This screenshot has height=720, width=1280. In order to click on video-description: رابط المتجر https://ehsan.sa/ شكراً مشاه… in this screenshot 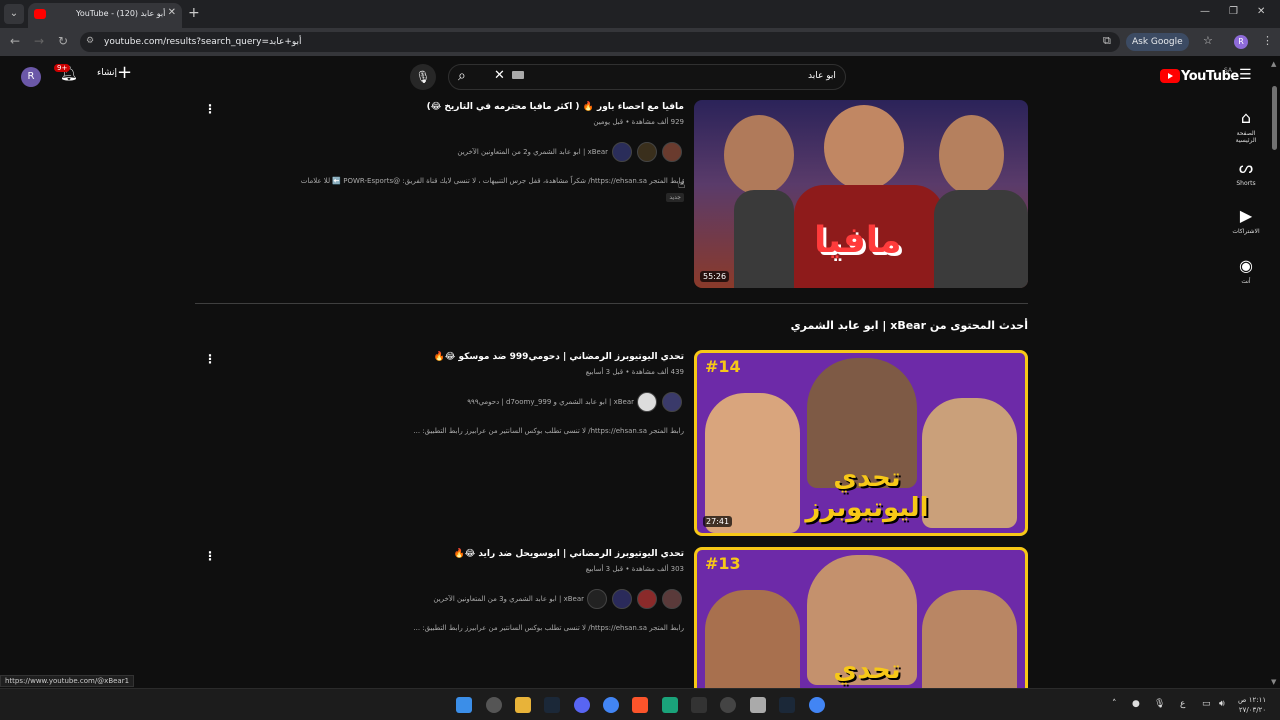, I will do `click(492, 181)`.